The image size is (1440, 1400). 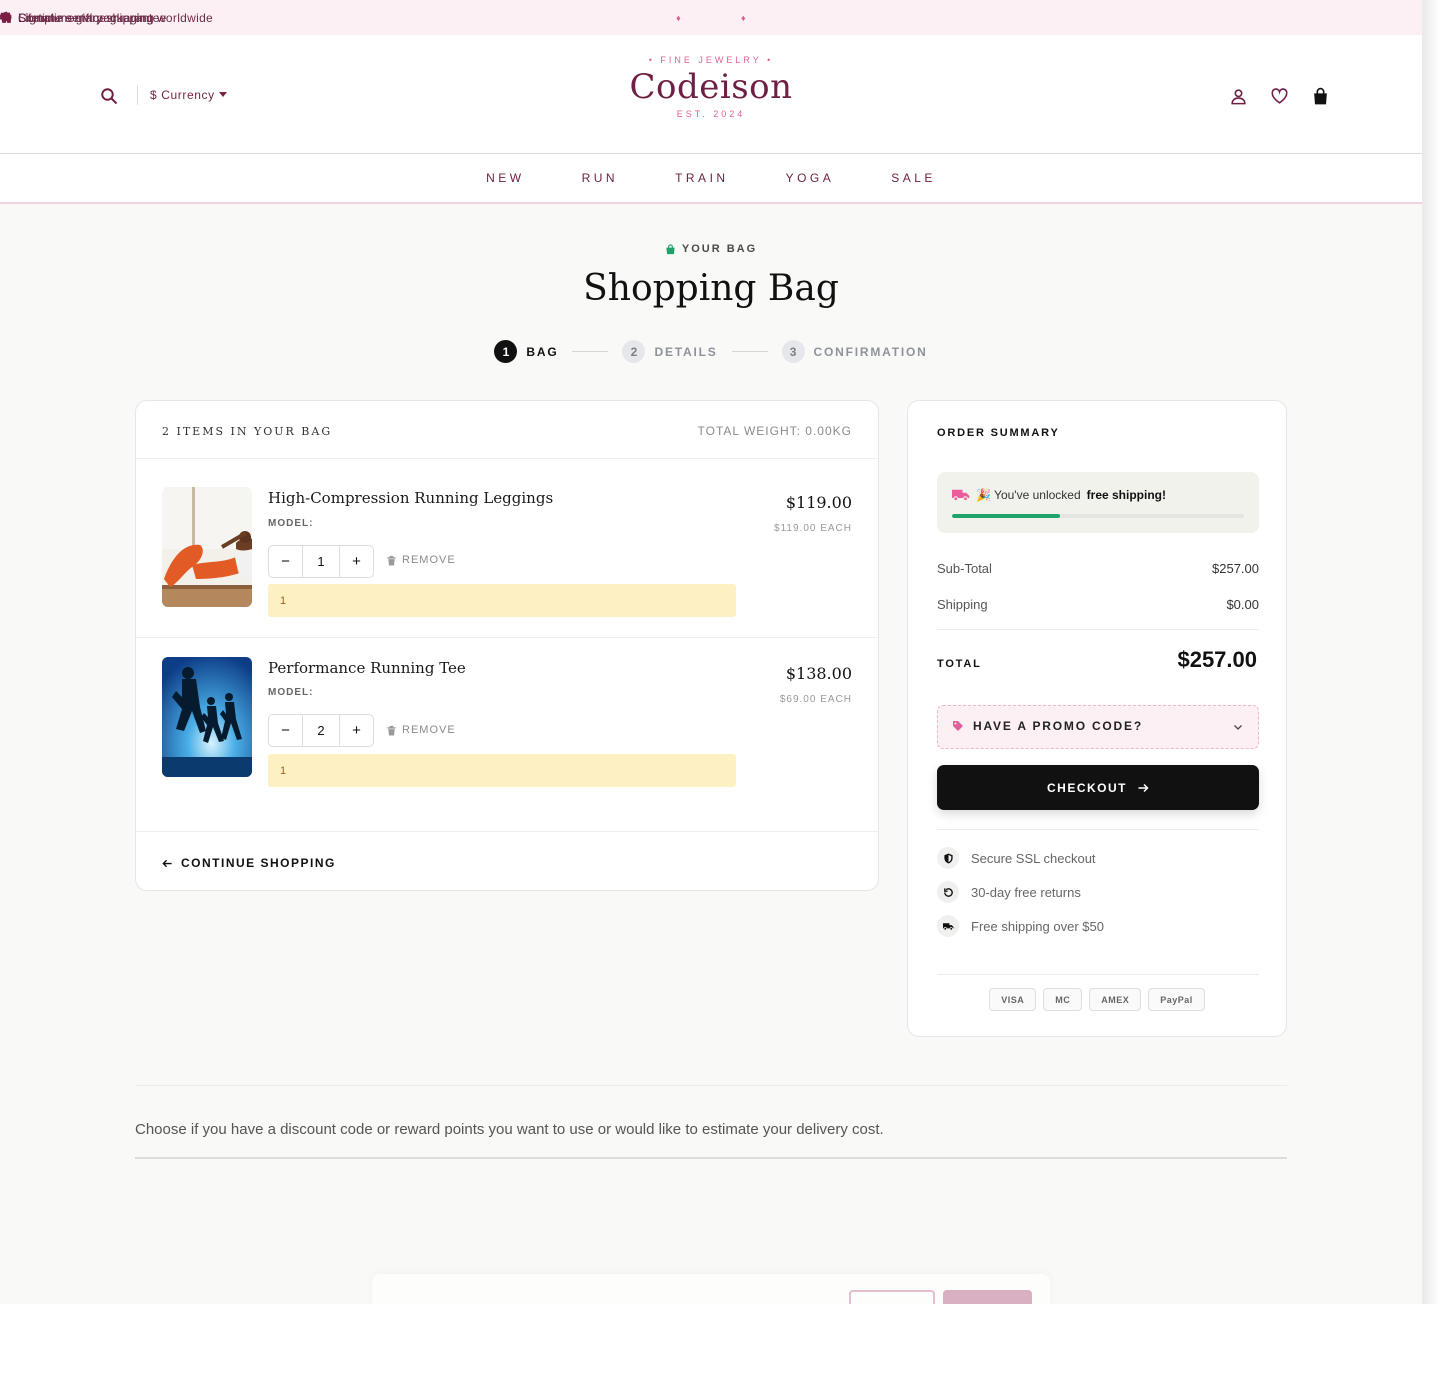 I want to click on payment-methods: VISA MC AMEX PayPal, so click(x=1097, y=999).